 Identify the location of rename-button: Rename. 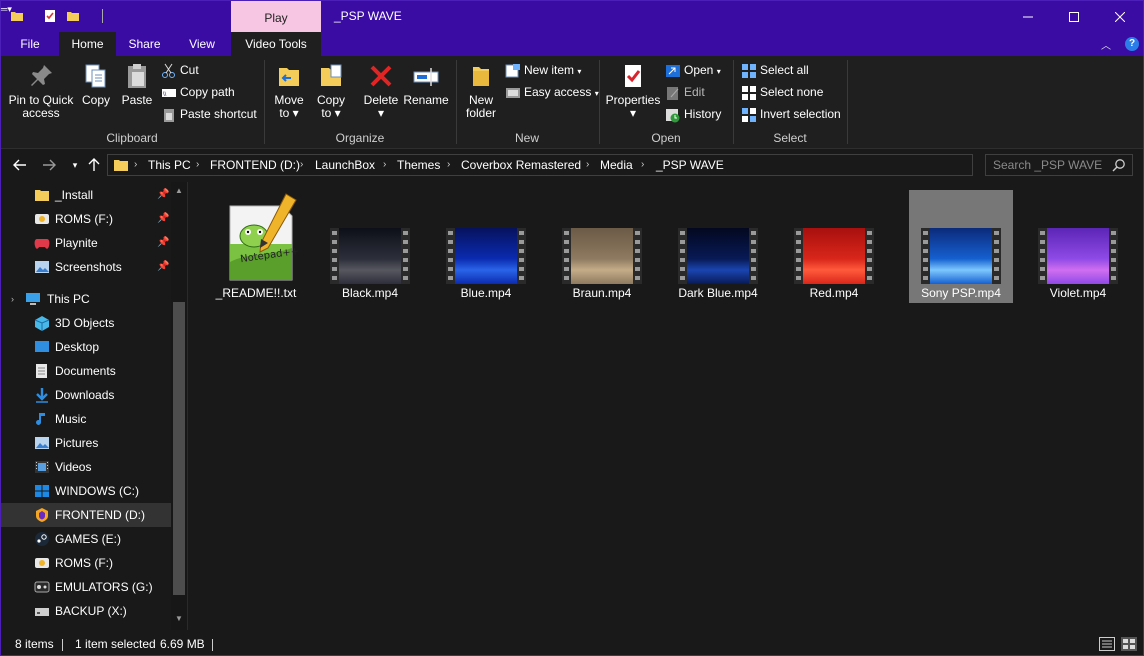
(426, 82).